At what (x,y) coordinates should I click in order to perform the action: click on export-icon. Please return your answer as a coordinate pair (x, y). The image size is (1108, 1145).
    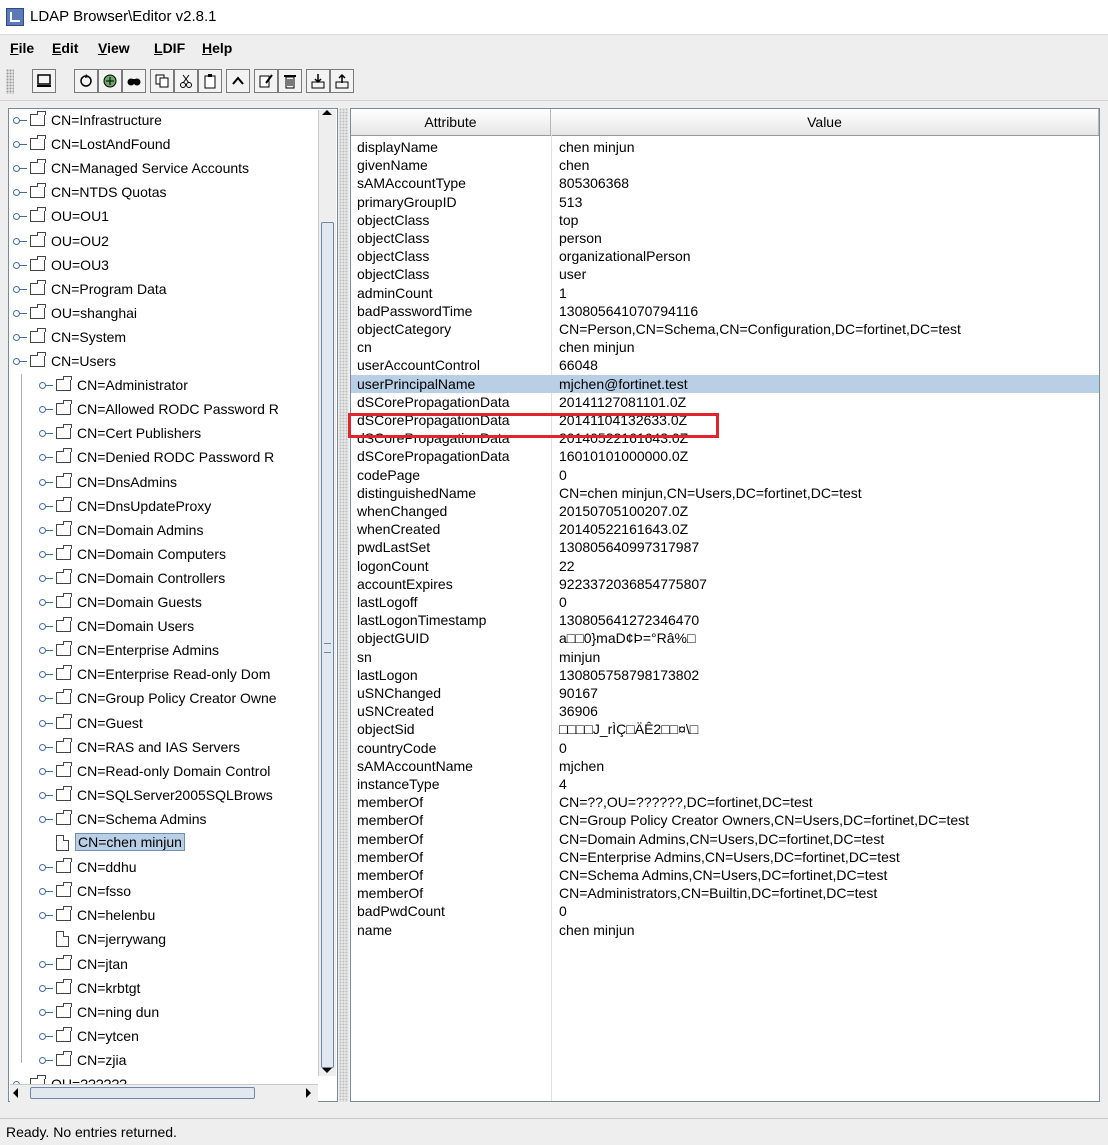
    Looking at the image, I should click on (342, 81).